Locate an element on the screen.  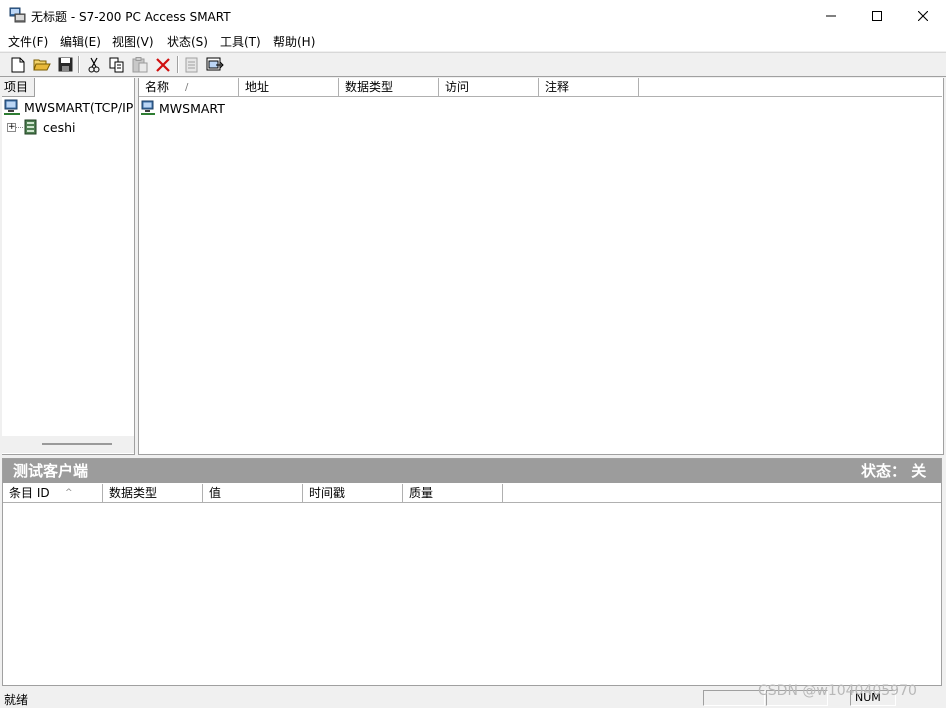
tree-child-label: ceshi is located at coordinates (59, 127).